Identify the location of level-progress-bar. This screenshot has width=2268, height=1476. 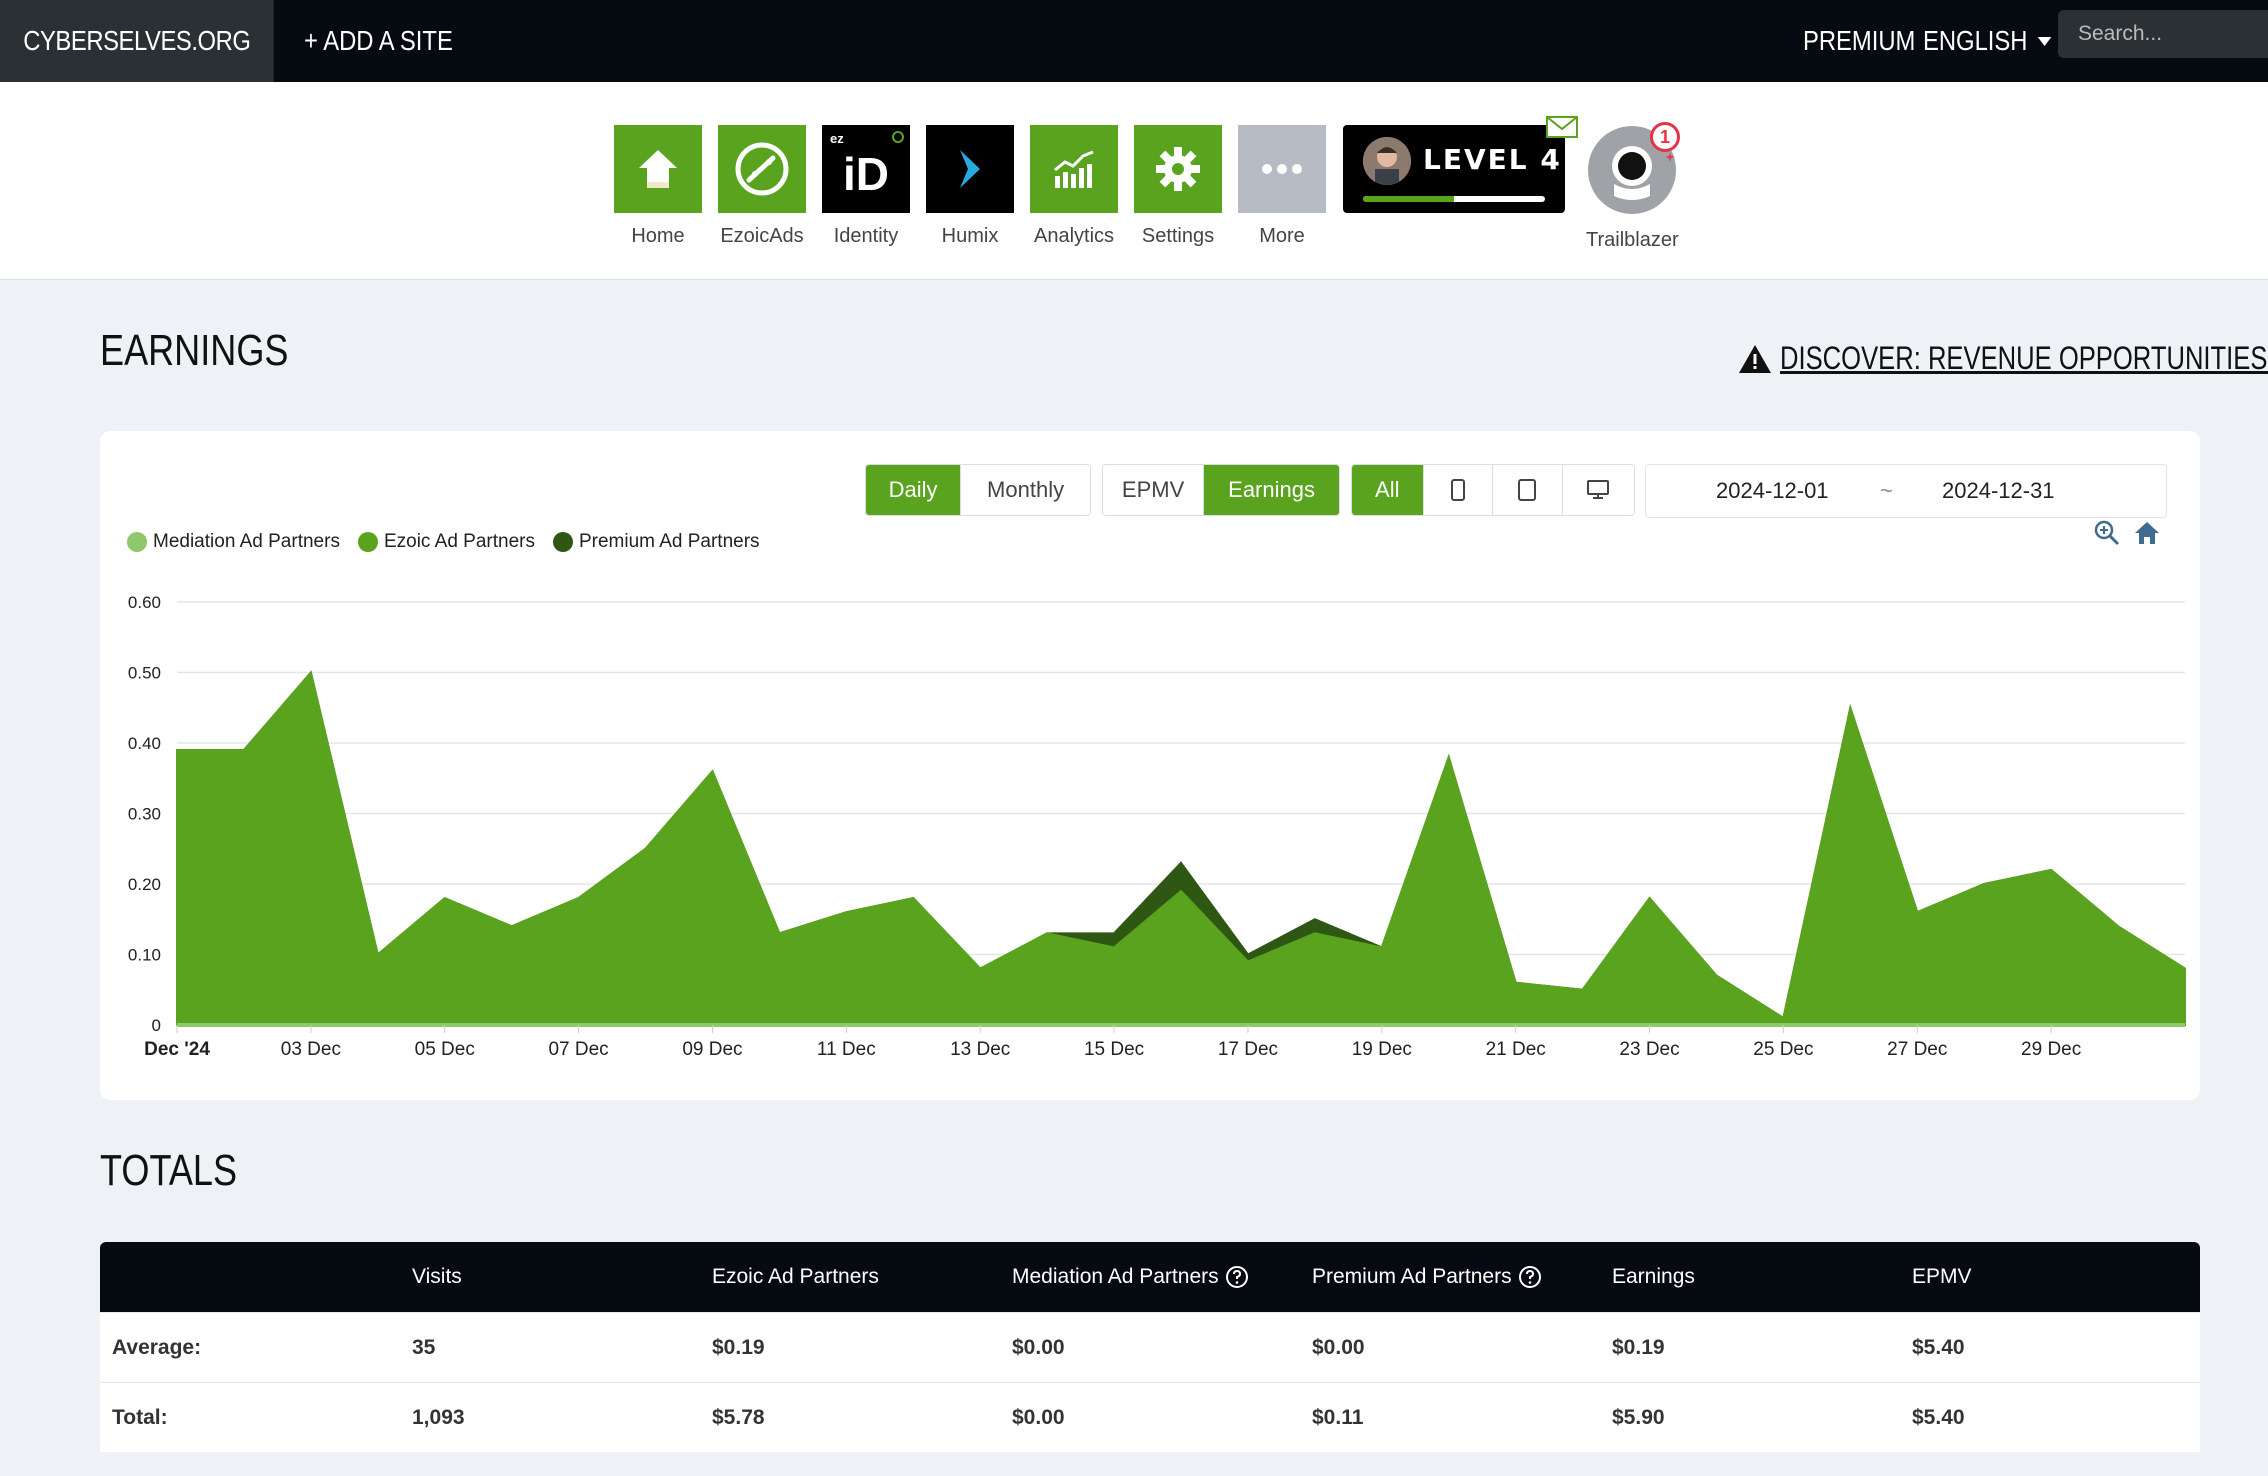
(1454, 199).